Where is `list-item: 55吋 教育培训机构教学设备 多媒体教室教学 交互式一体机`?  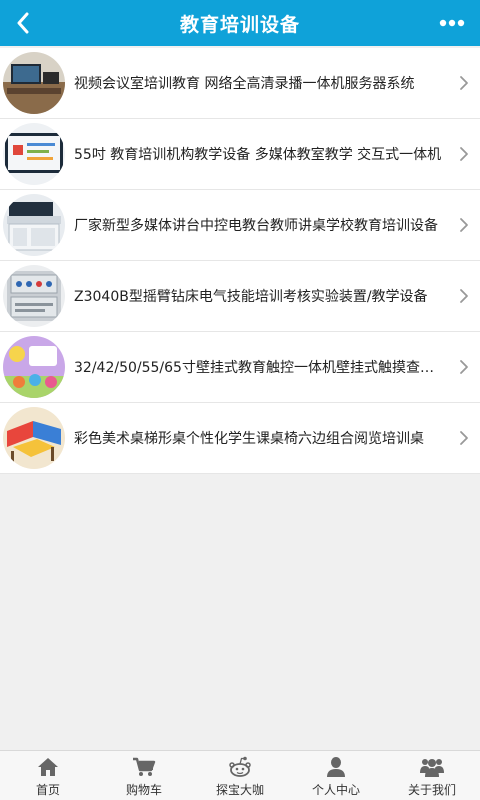
list-item: 55吋 教育培训机构教学设备 多媒体教室教学 交互式一体机 is located at coordinates (240, 154).